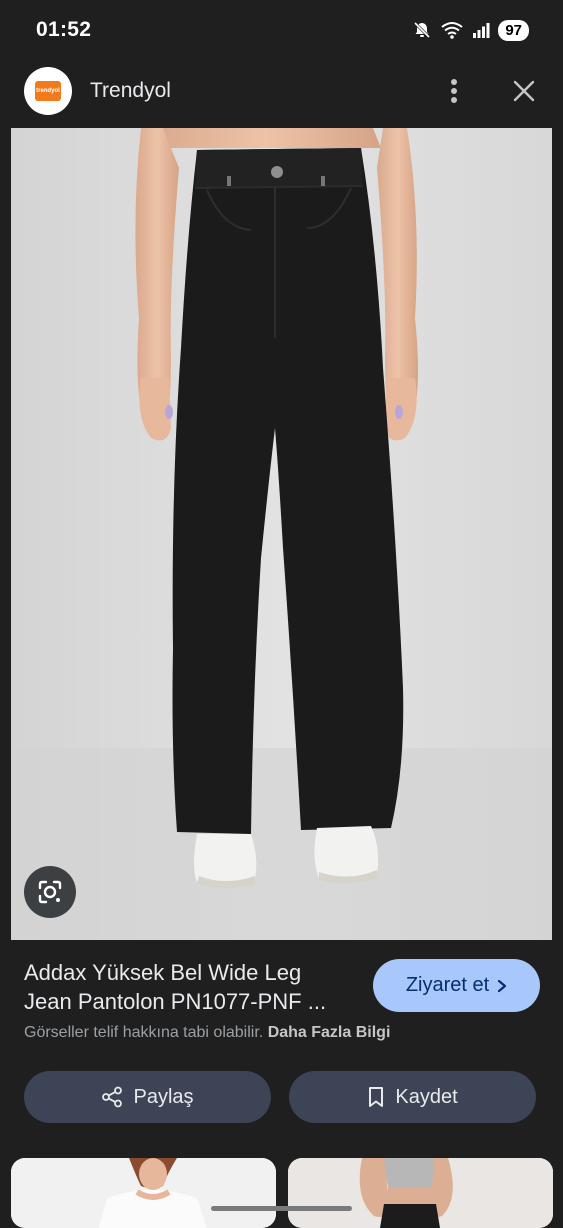 This screenshot has width=563, height=1228. Describe the element at coordinates (502, 985) in the screenshot. I see `chevron-right-icon` at that location.